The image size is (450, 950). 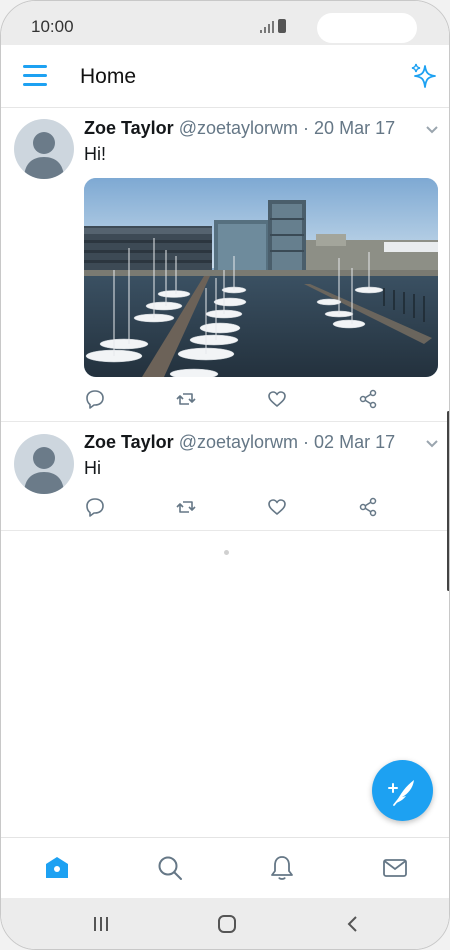 I want to click on tweet-text: Hi, so click(x=92, y=468).